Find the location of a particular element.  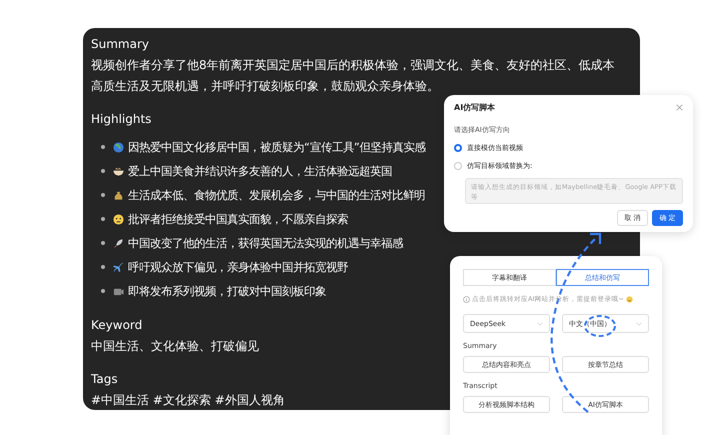

globe-icon is located at coordinates (118, 147).